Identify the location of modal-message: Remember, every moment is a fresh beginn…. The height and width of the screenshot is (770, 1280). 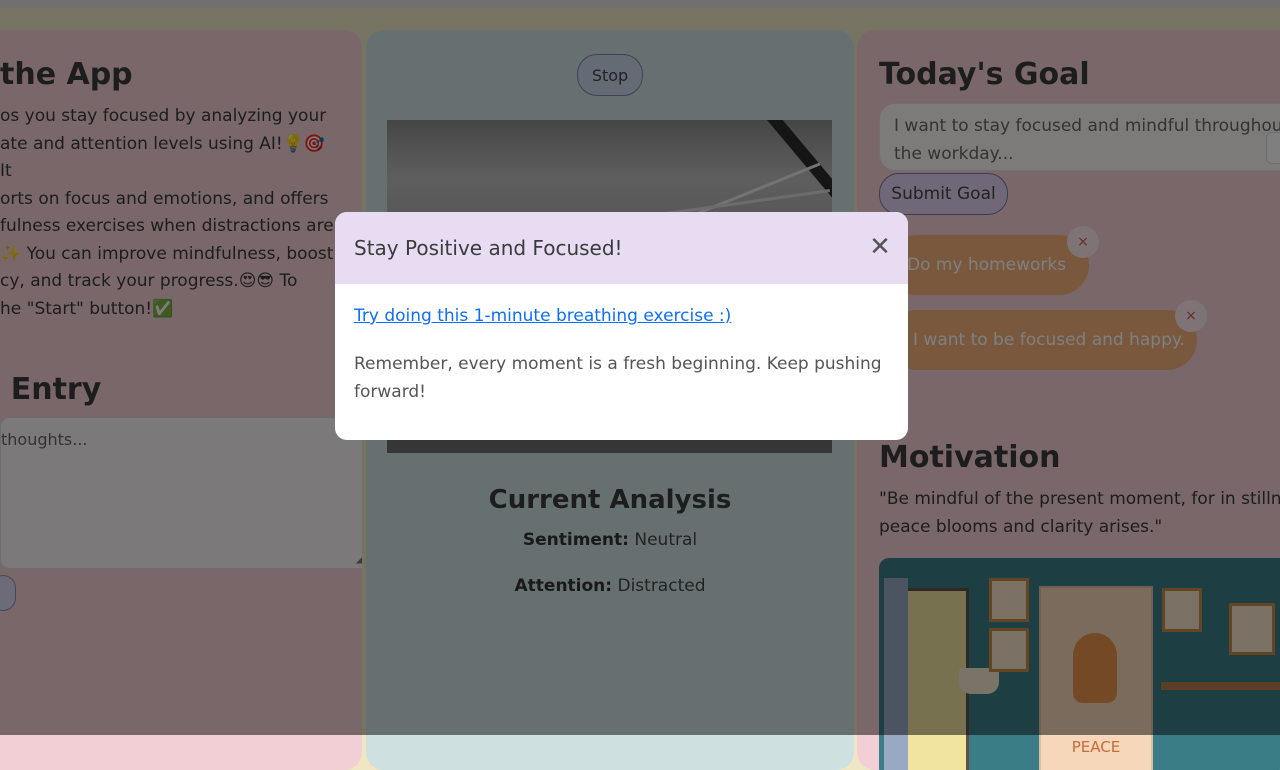
(618, 378).